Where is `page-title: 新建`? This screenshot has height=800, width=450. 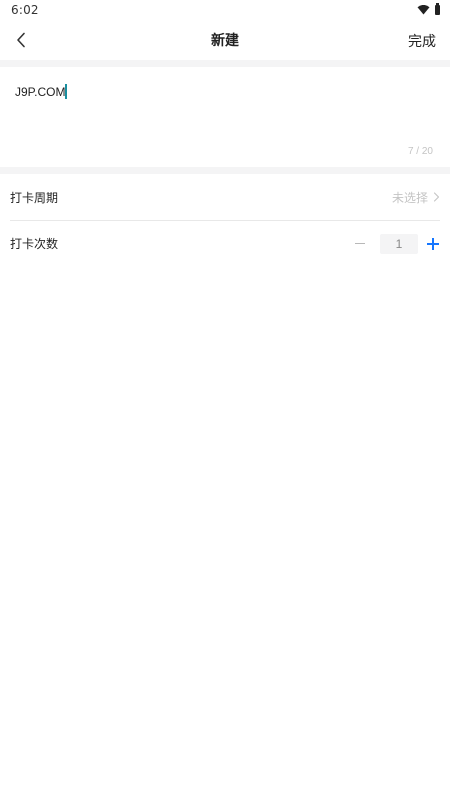 page-title: 新建 is located at coordinates (225, 41).